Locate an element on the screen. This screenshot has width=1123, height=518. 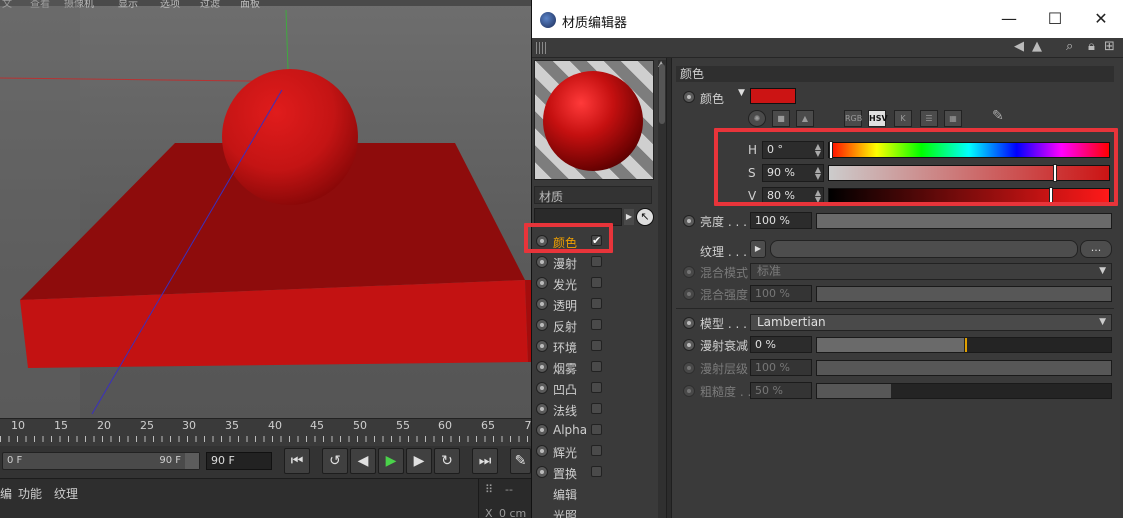
saturation-slider-knob is located at coordinates (1055, 173).